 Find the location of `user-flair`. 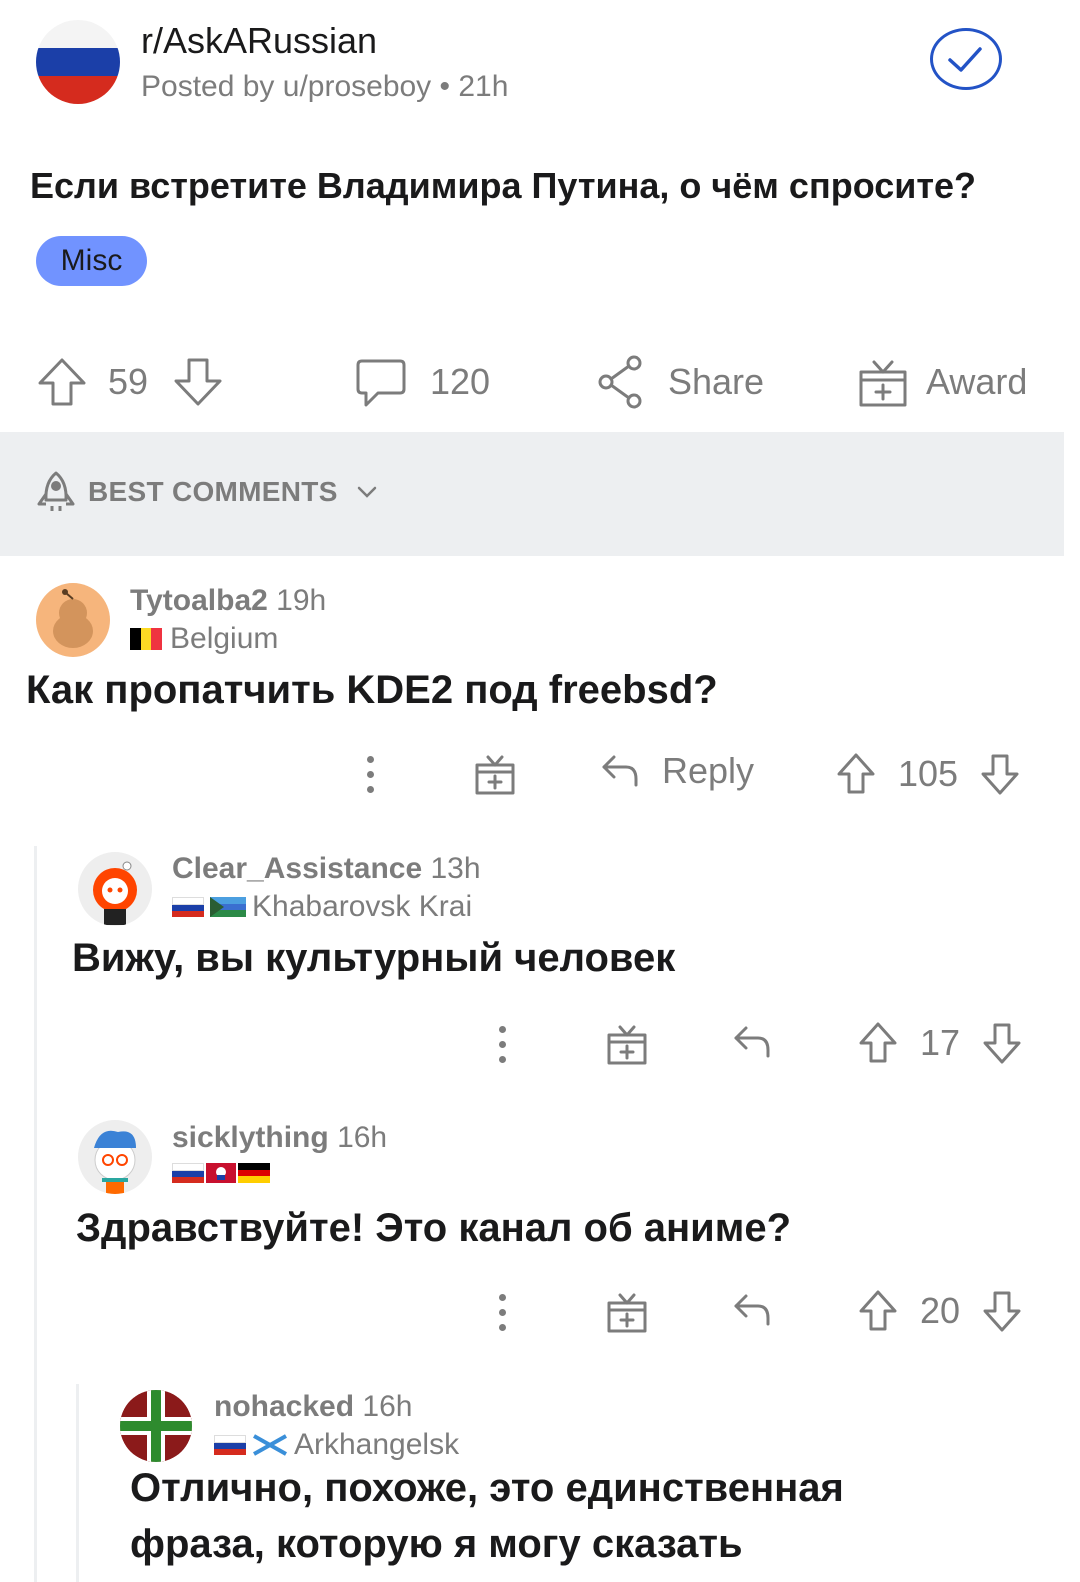

user-flair is located at coordinates (223, 1173).